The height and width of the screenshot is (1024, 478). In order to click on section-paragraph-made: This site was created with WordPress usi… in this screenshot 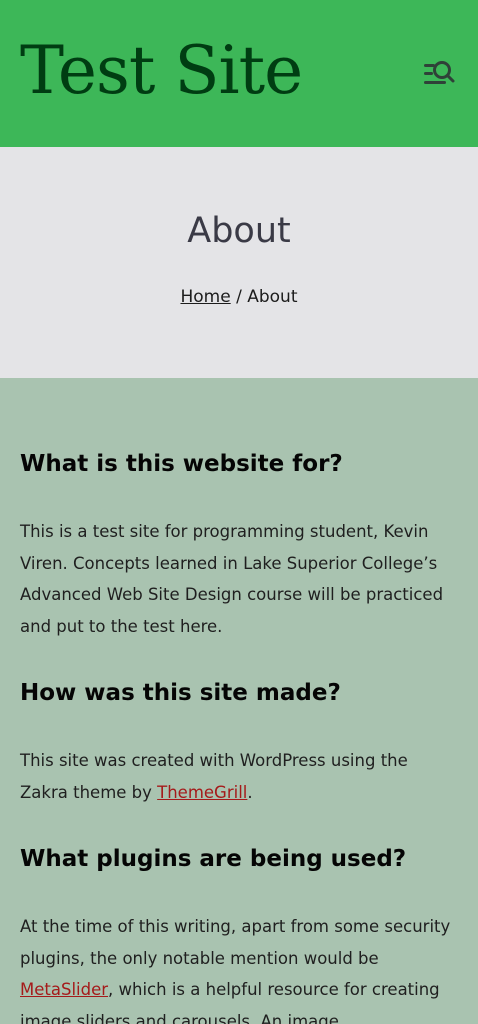, I will do `click(239, 776)`.